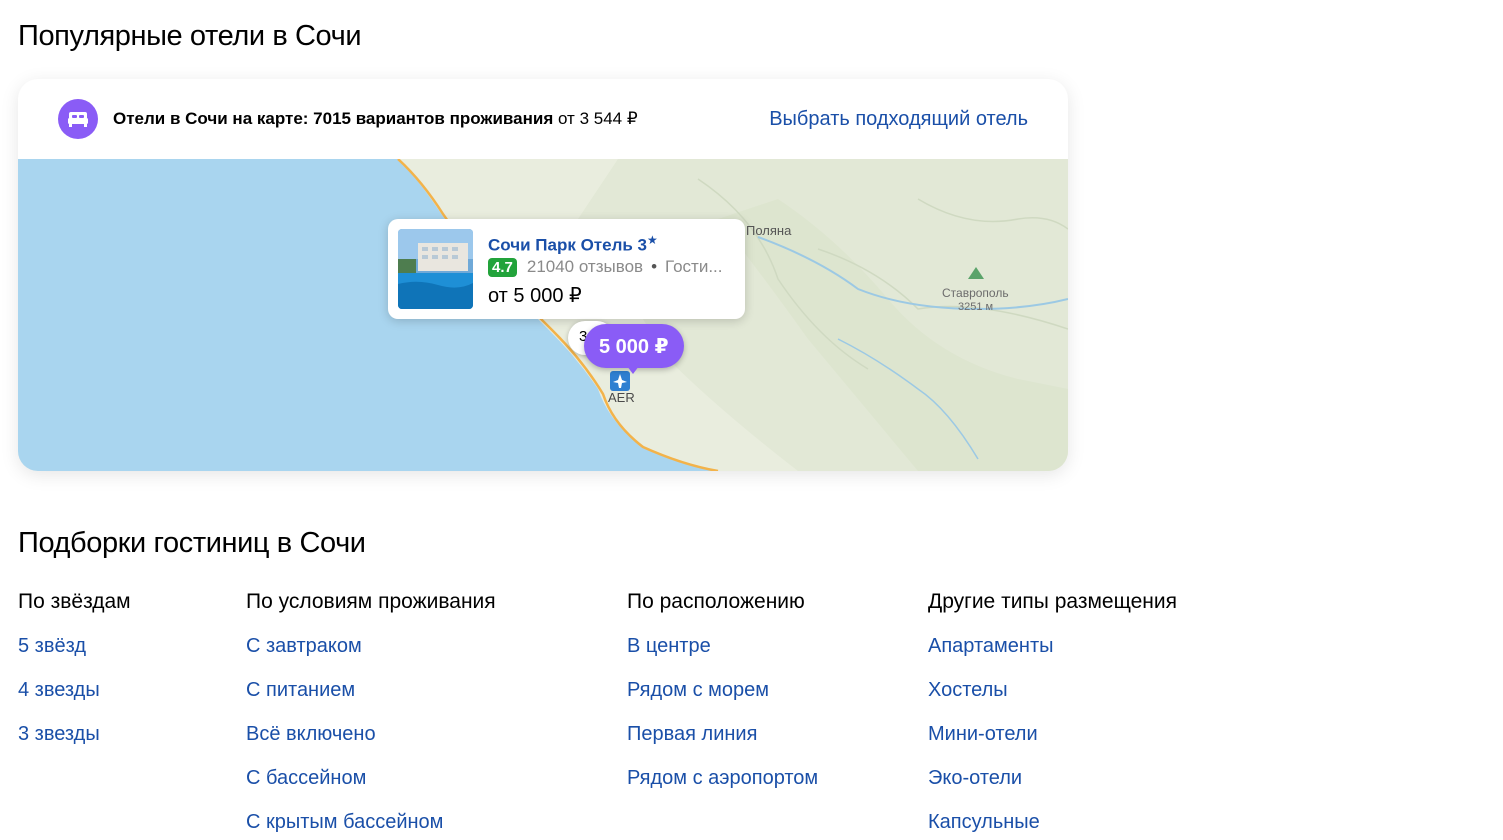 The height and width of the screenshot is (840, 1503). Describe the element at coordinates (621, 397) in the screenshot. I see `map-label-airport: AER` at that location.